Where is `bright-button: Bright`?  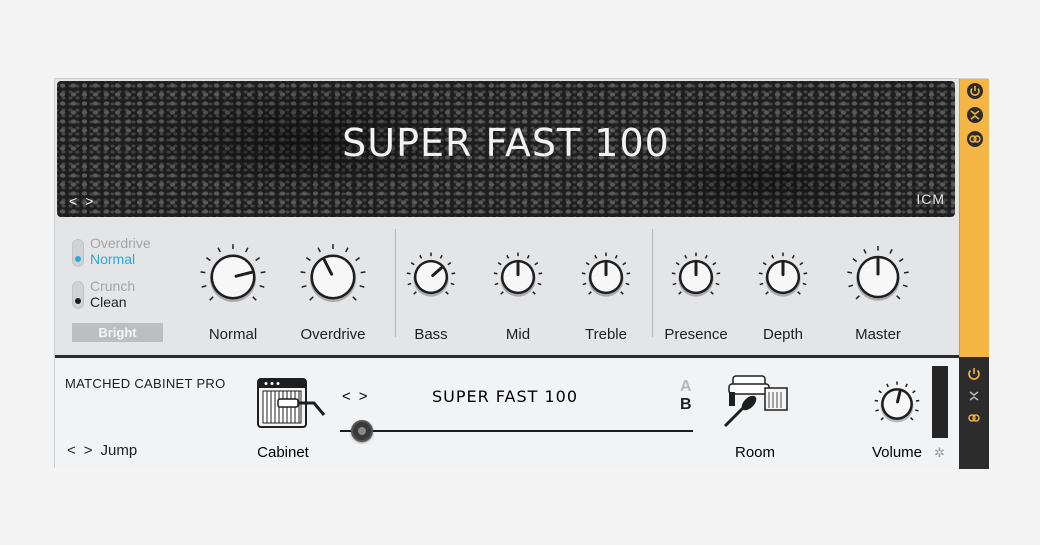
bright-button: Bright is located at coordinates (117, 332).